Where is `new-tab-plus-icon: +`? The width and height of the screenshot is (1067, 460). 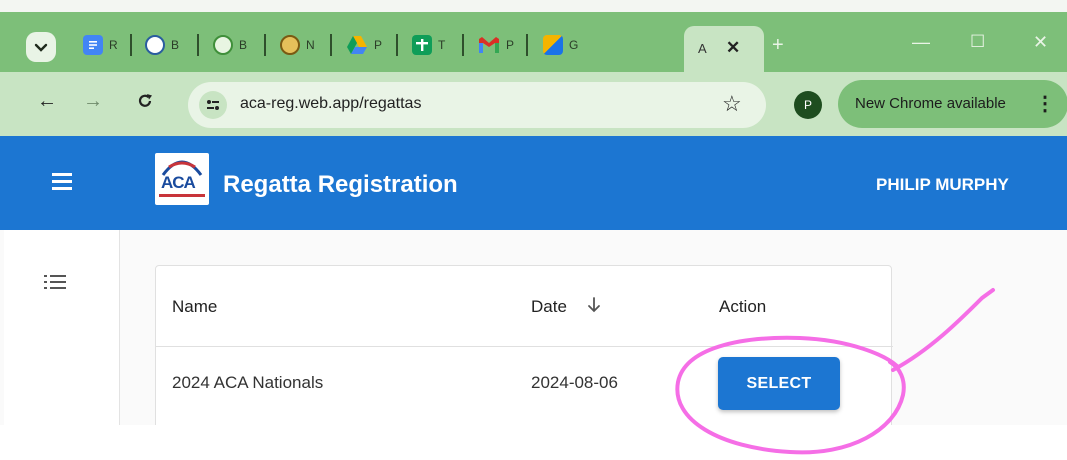 new-tab-plus-icon: + is located at coordinates (778, 45).